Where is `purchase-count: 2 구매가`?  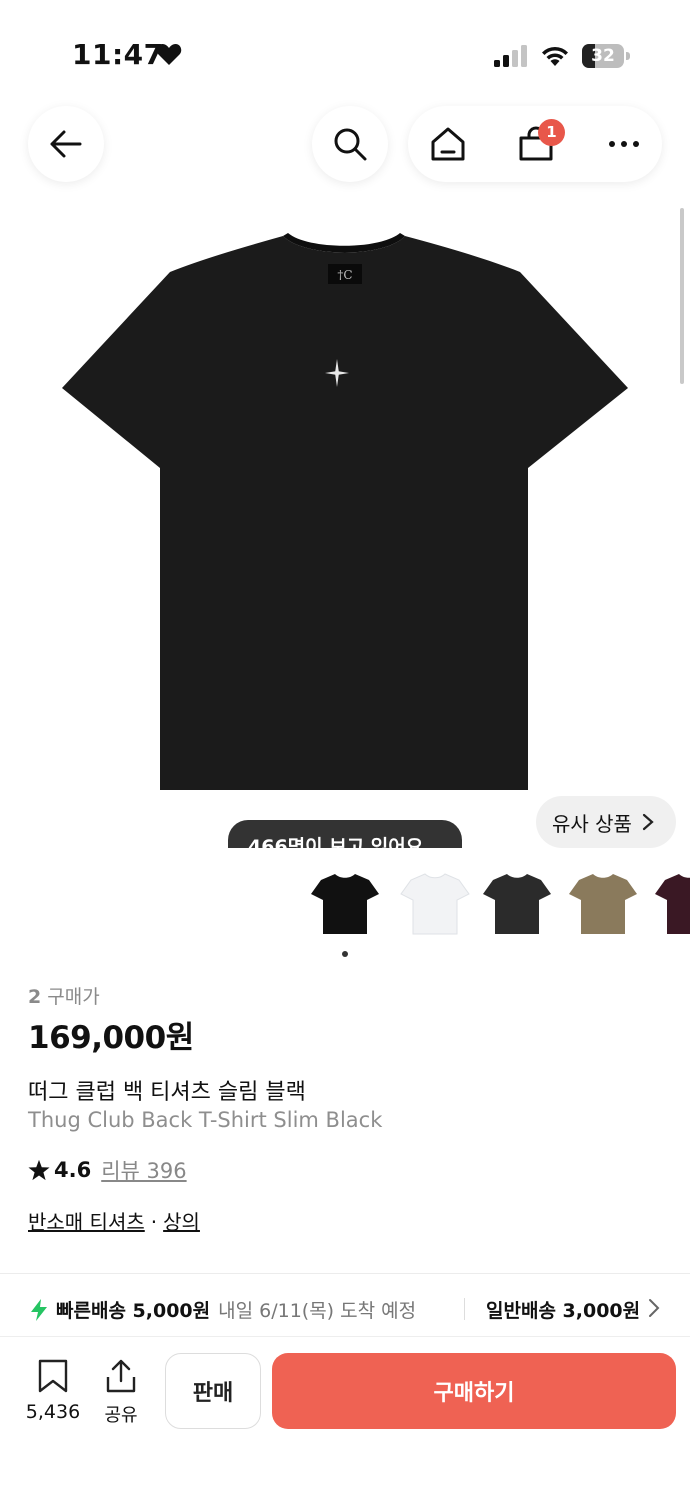
purchase-count: 2 구매가 is located at coordinates (64, 995).